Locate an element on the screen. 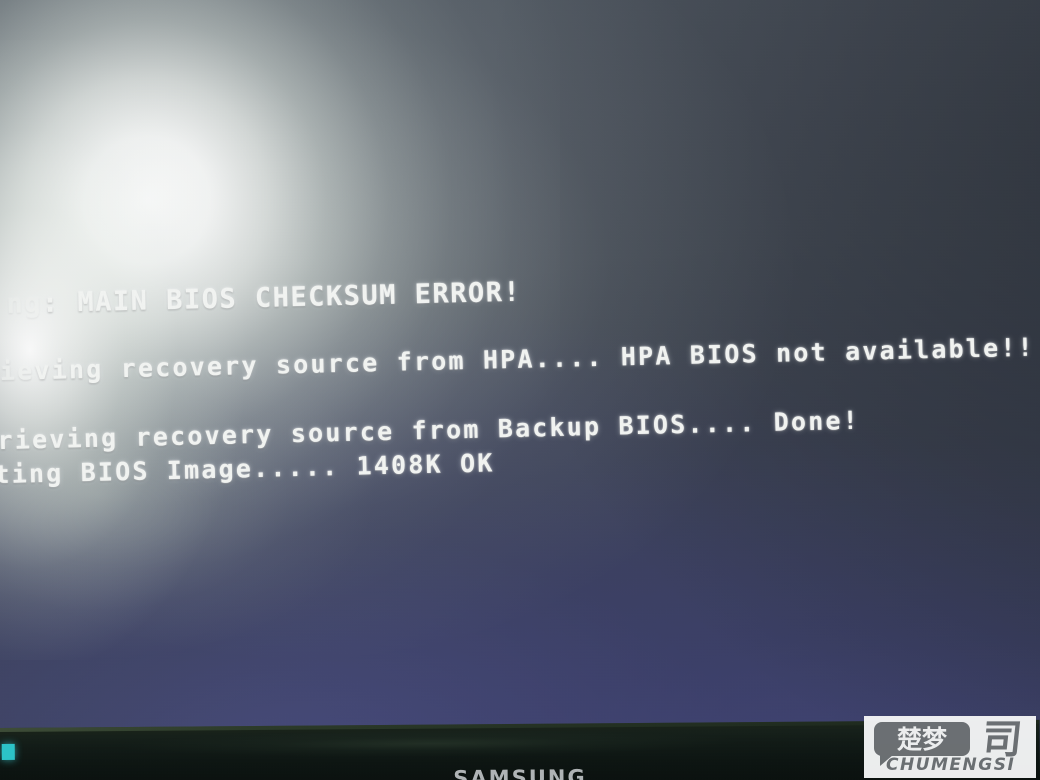 This screenshot has height=780, width=1040. power-led-indicator is located at coordinates (8, 751).